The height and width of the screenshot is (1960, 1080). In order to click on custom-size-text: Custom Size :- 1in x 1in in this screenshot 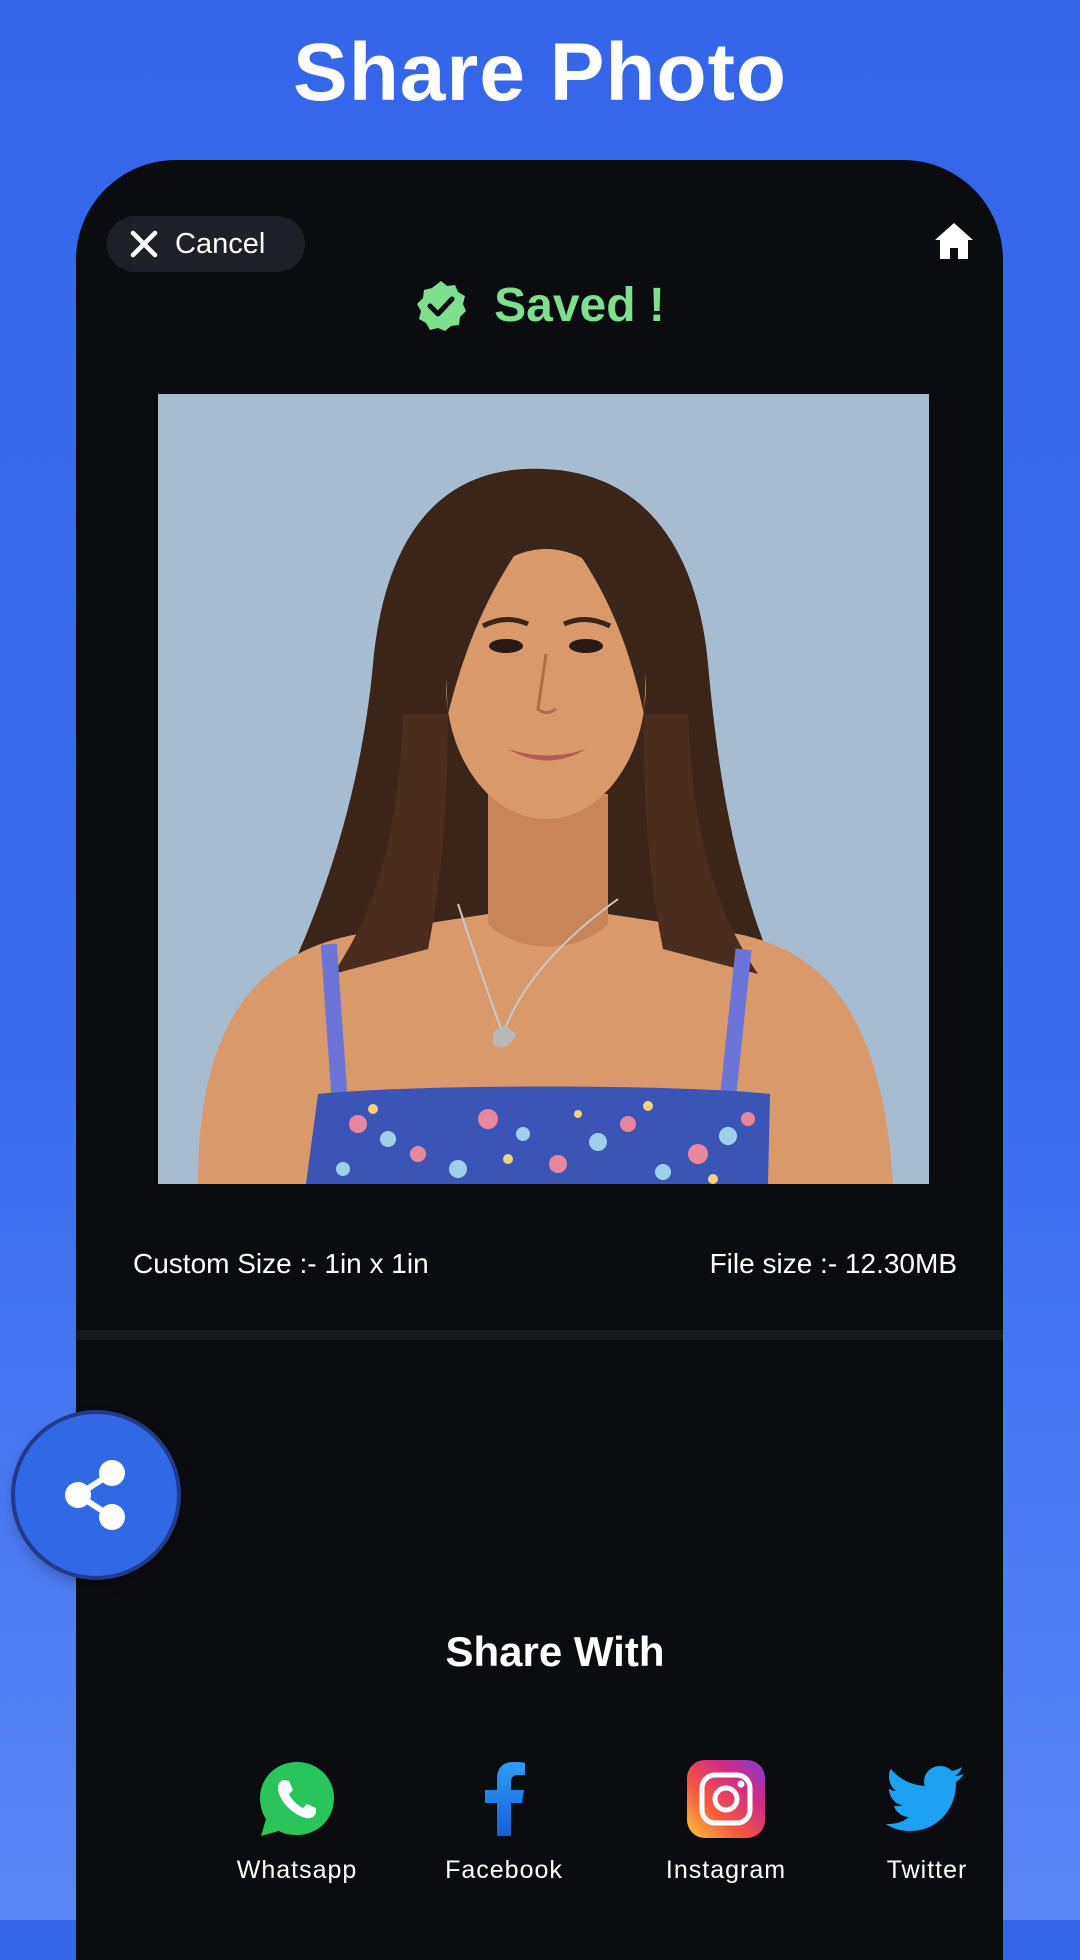, I will do `click(281, 1263)`.